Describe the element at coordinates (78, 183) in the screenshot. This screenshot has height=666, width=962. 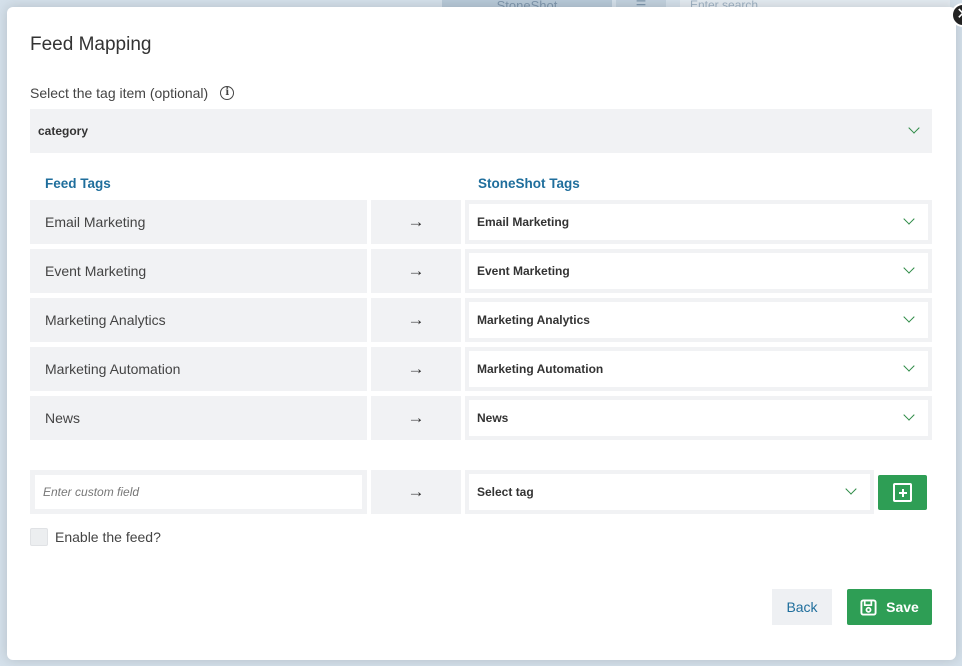
I see `feed-tags-heading: Feed Tags` at that location.